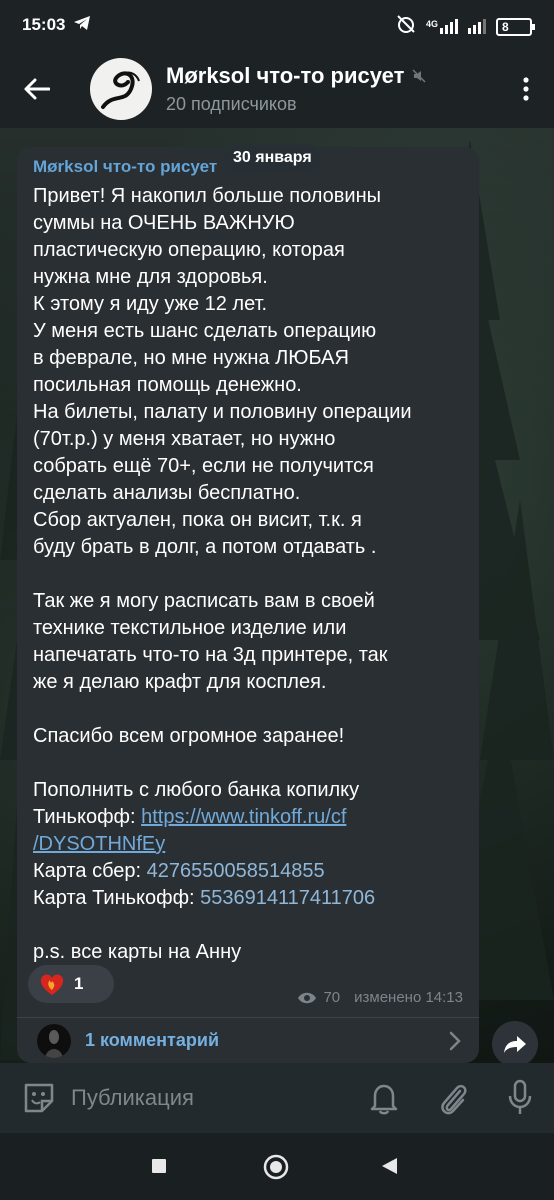 Image resolution: width=554 pixels, height=1200 pixels. I want to click on edited-time: изменено 14:13, so click(408, 997).